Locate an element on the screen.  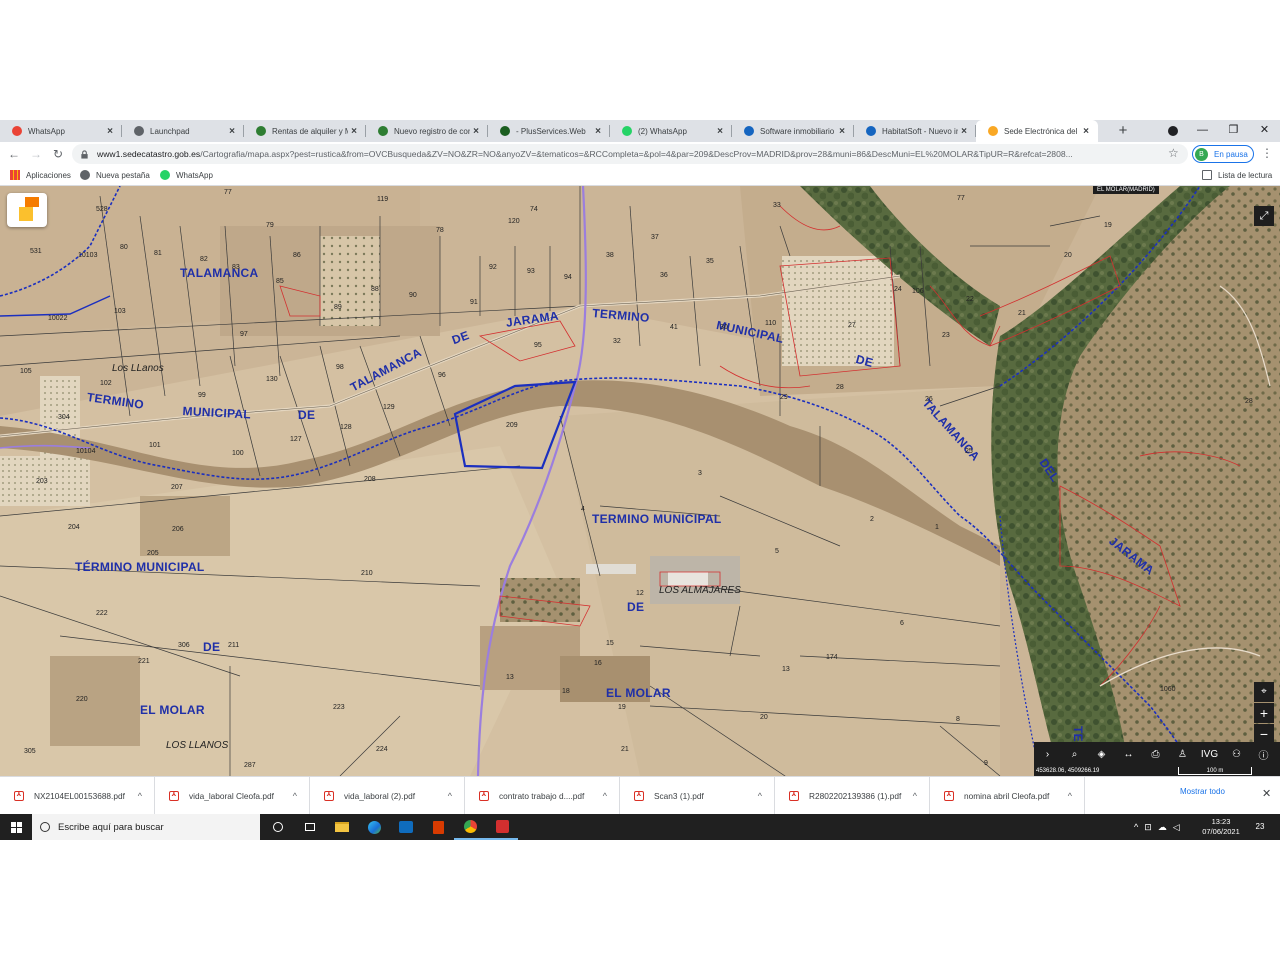
parcel-number: 95 is located at coordinates (538, 345).